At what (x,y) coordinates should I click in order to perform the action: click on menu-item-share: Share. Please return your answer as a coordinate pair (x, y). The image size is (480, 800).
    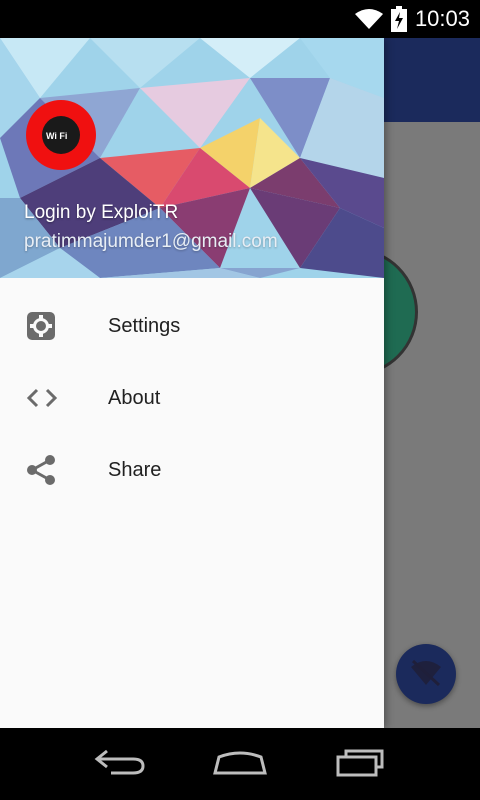
    Looking at the image, I should click on (192, 470).